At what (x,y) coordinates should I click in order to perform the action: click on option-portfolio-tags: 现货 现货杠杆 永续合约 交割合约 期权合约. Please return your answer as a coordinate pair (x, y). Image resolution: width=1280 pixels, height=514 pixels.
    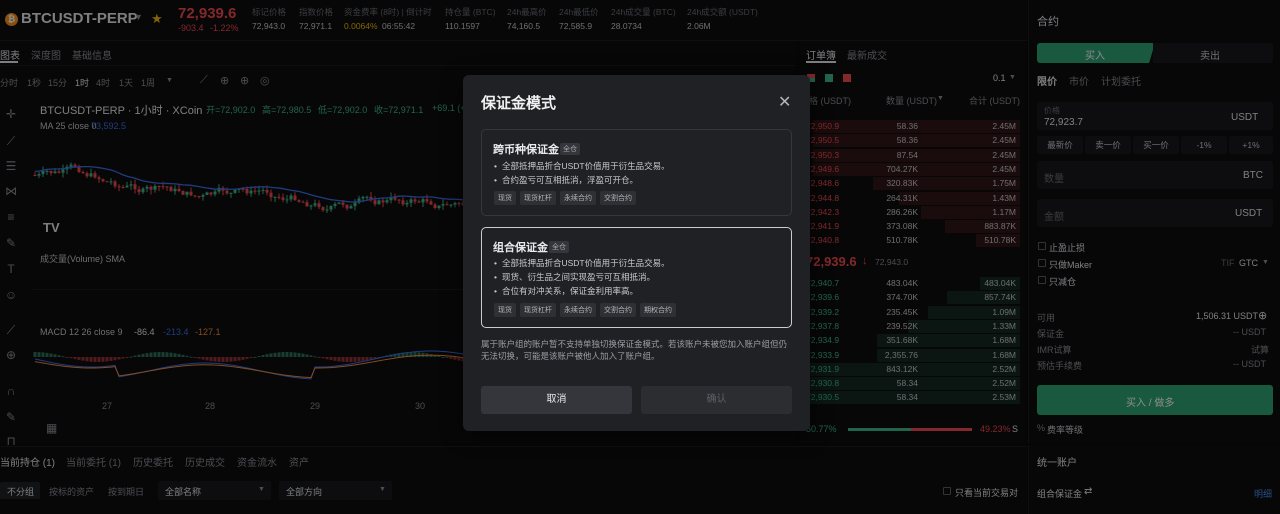
    Looking at the image, I should click on (587, 310).